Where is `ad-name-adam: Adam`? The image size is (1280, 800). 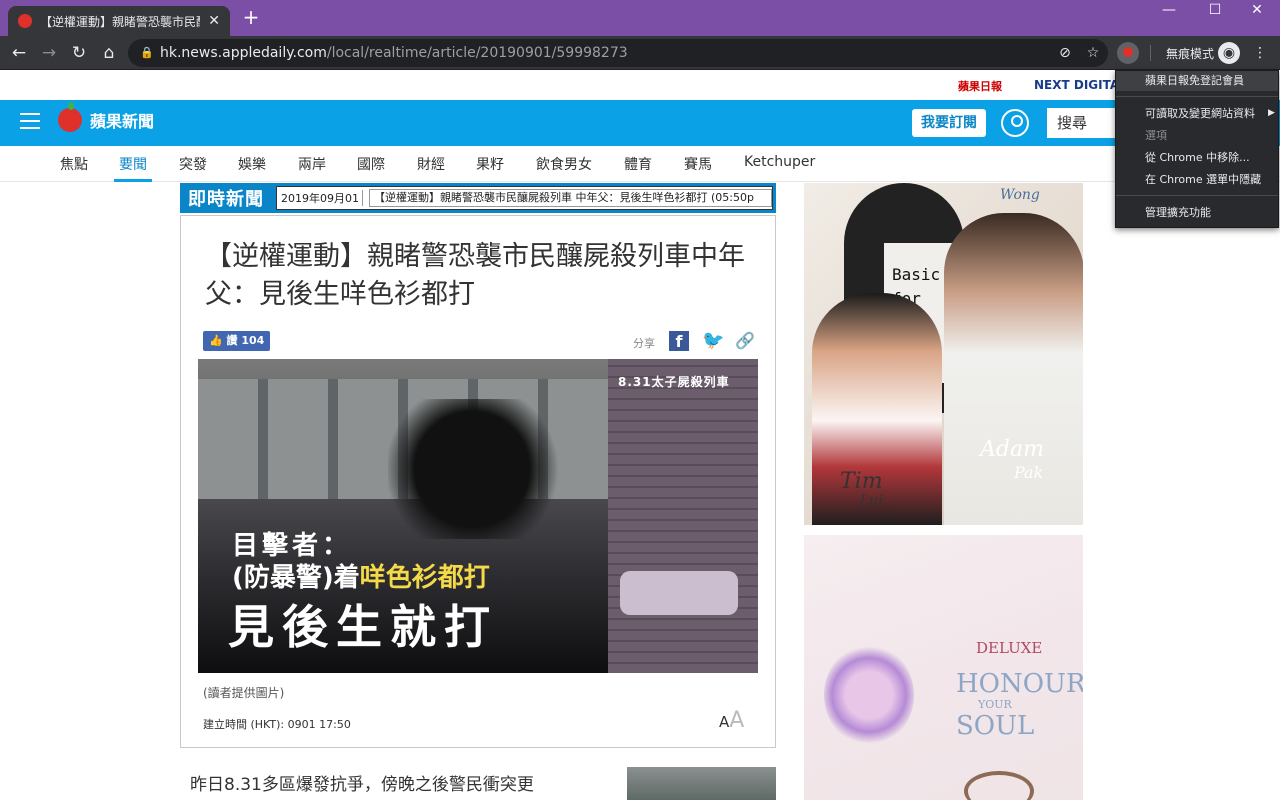
ad-name-adam: Adam is located at coordinates (1012, 449).